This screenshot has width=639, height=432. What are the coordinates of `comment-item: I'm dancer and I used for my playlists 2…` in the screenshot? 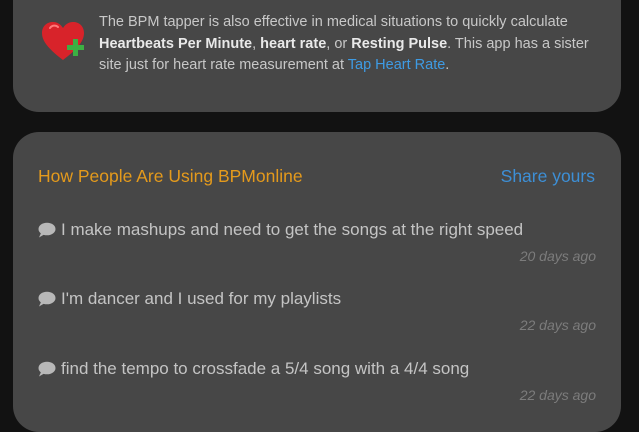 It's located at (317, 311).